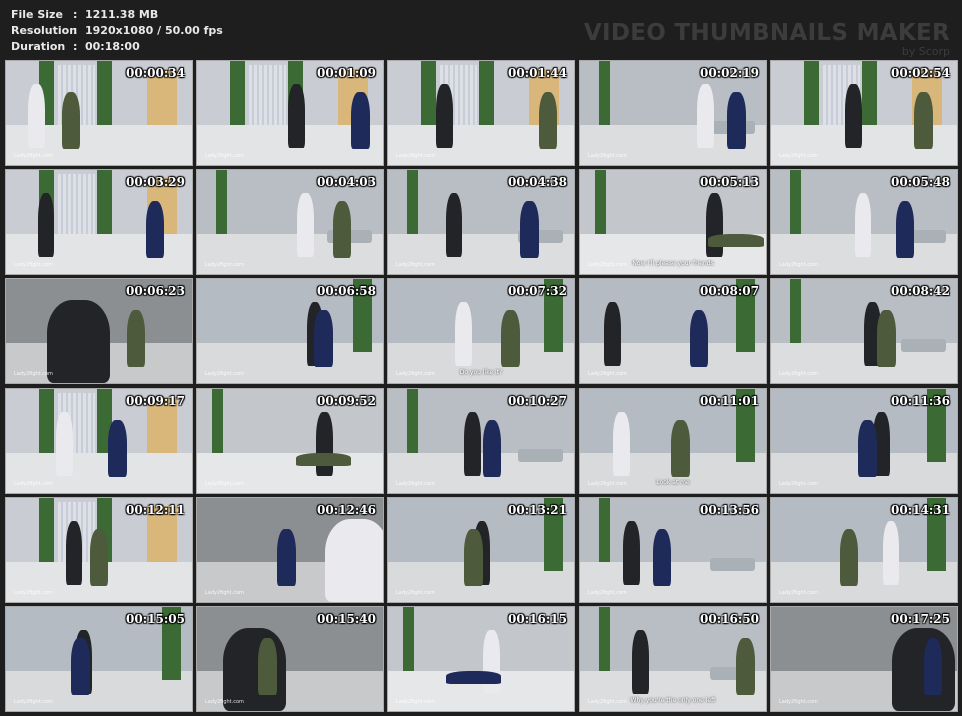  What do you see at coordinates (155, 619) in the screenshot?
I see `timestamp: 00:15:05` at bounding box center [155, 619].